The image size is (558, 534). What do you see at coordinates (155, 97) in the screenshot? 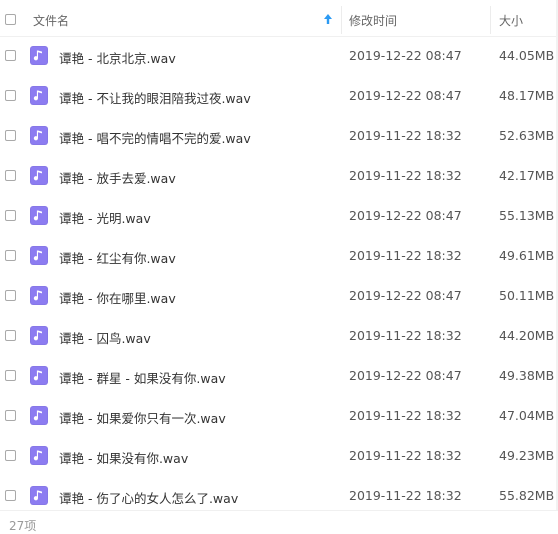
I see `file-name: 谭艳 - 不让我的眼泪陪我过夜.wav` at bounding box center [155, 97].